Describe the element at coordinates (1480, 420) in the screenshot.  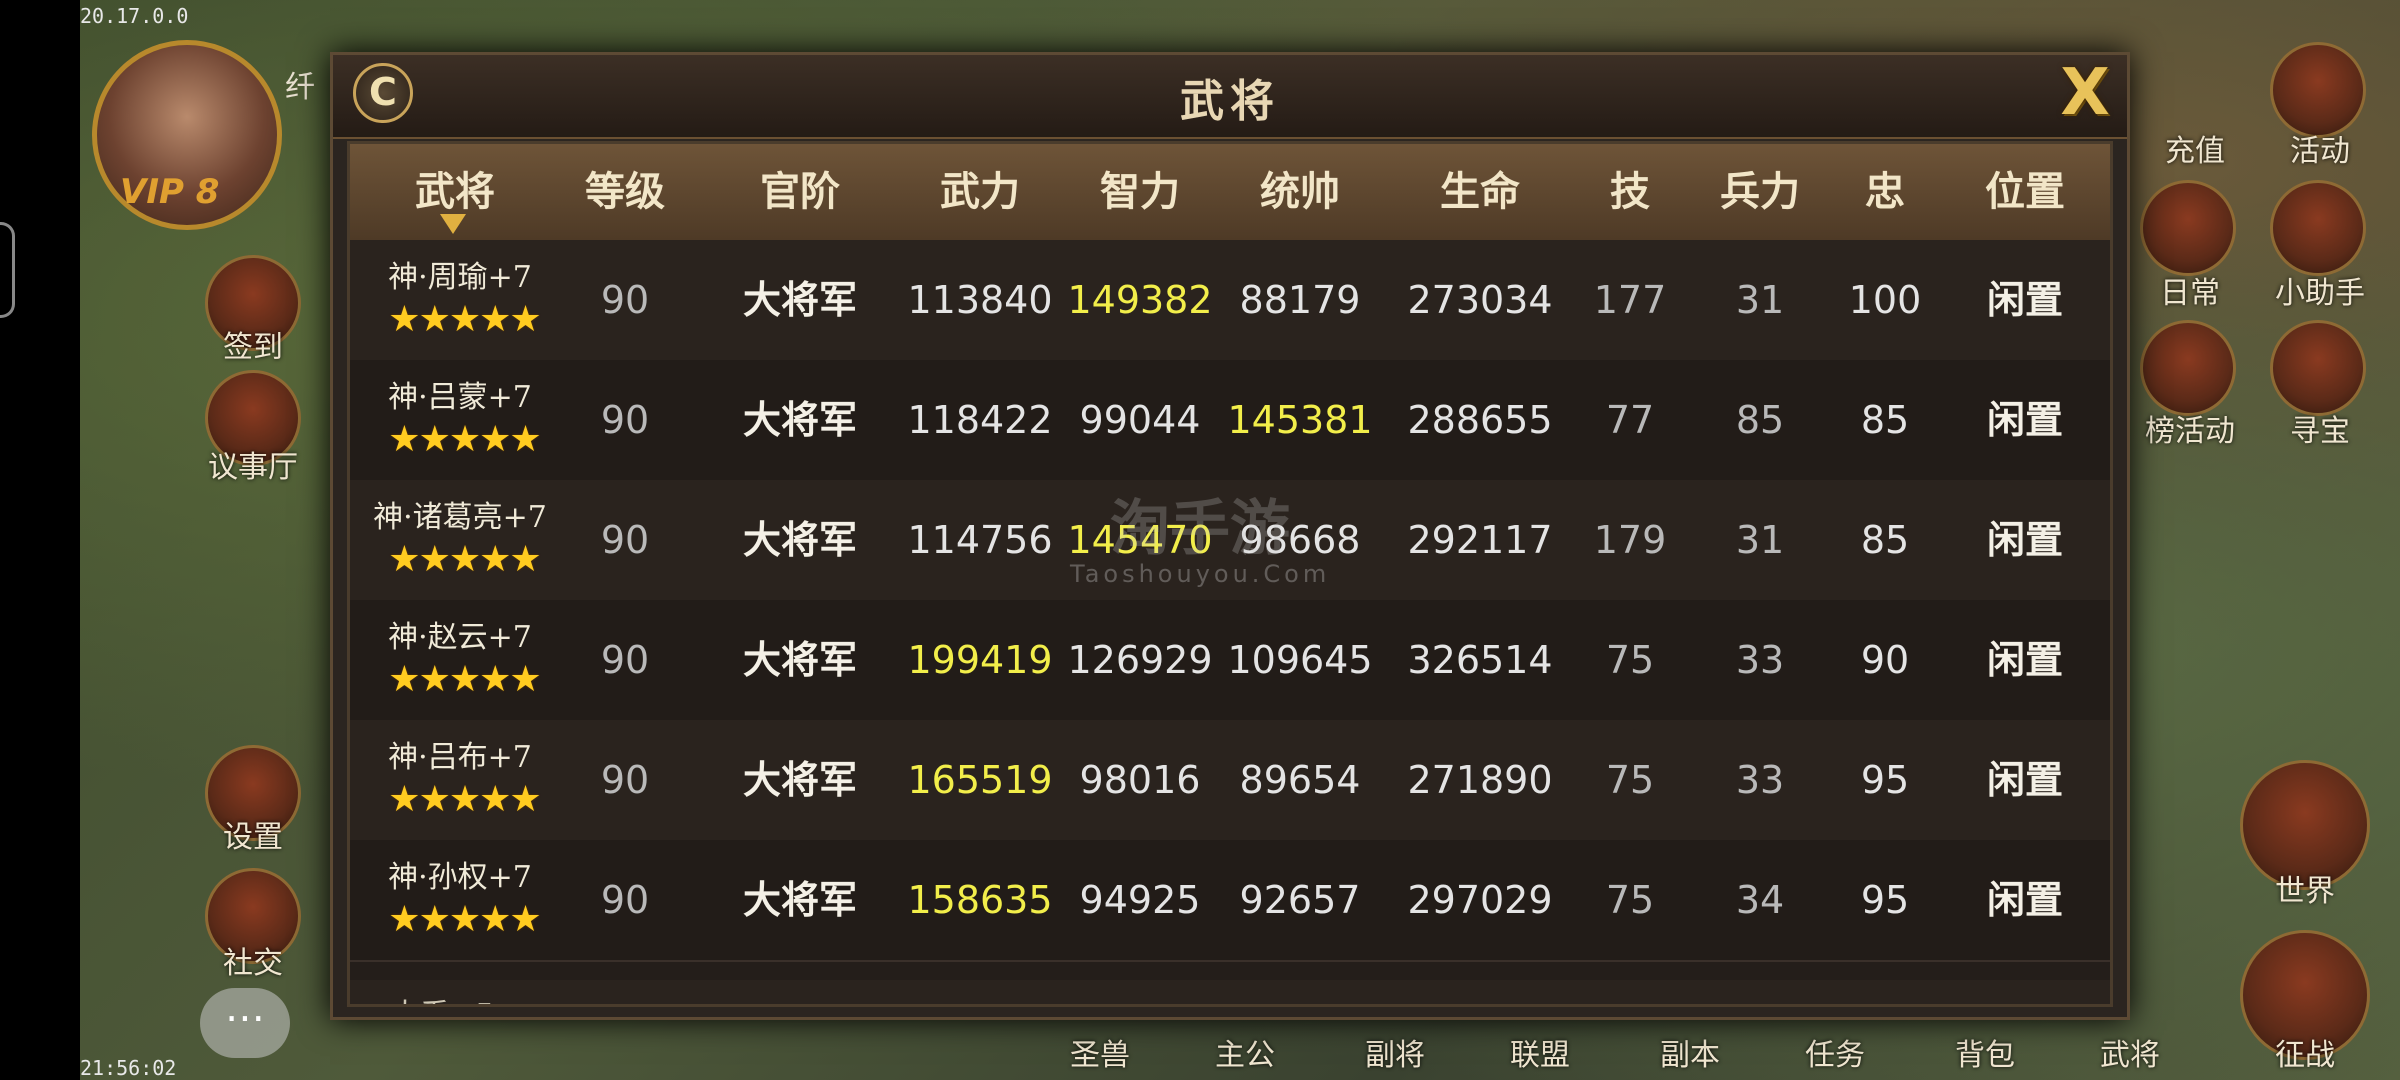
I see `cell-hp: 288655` at that location.